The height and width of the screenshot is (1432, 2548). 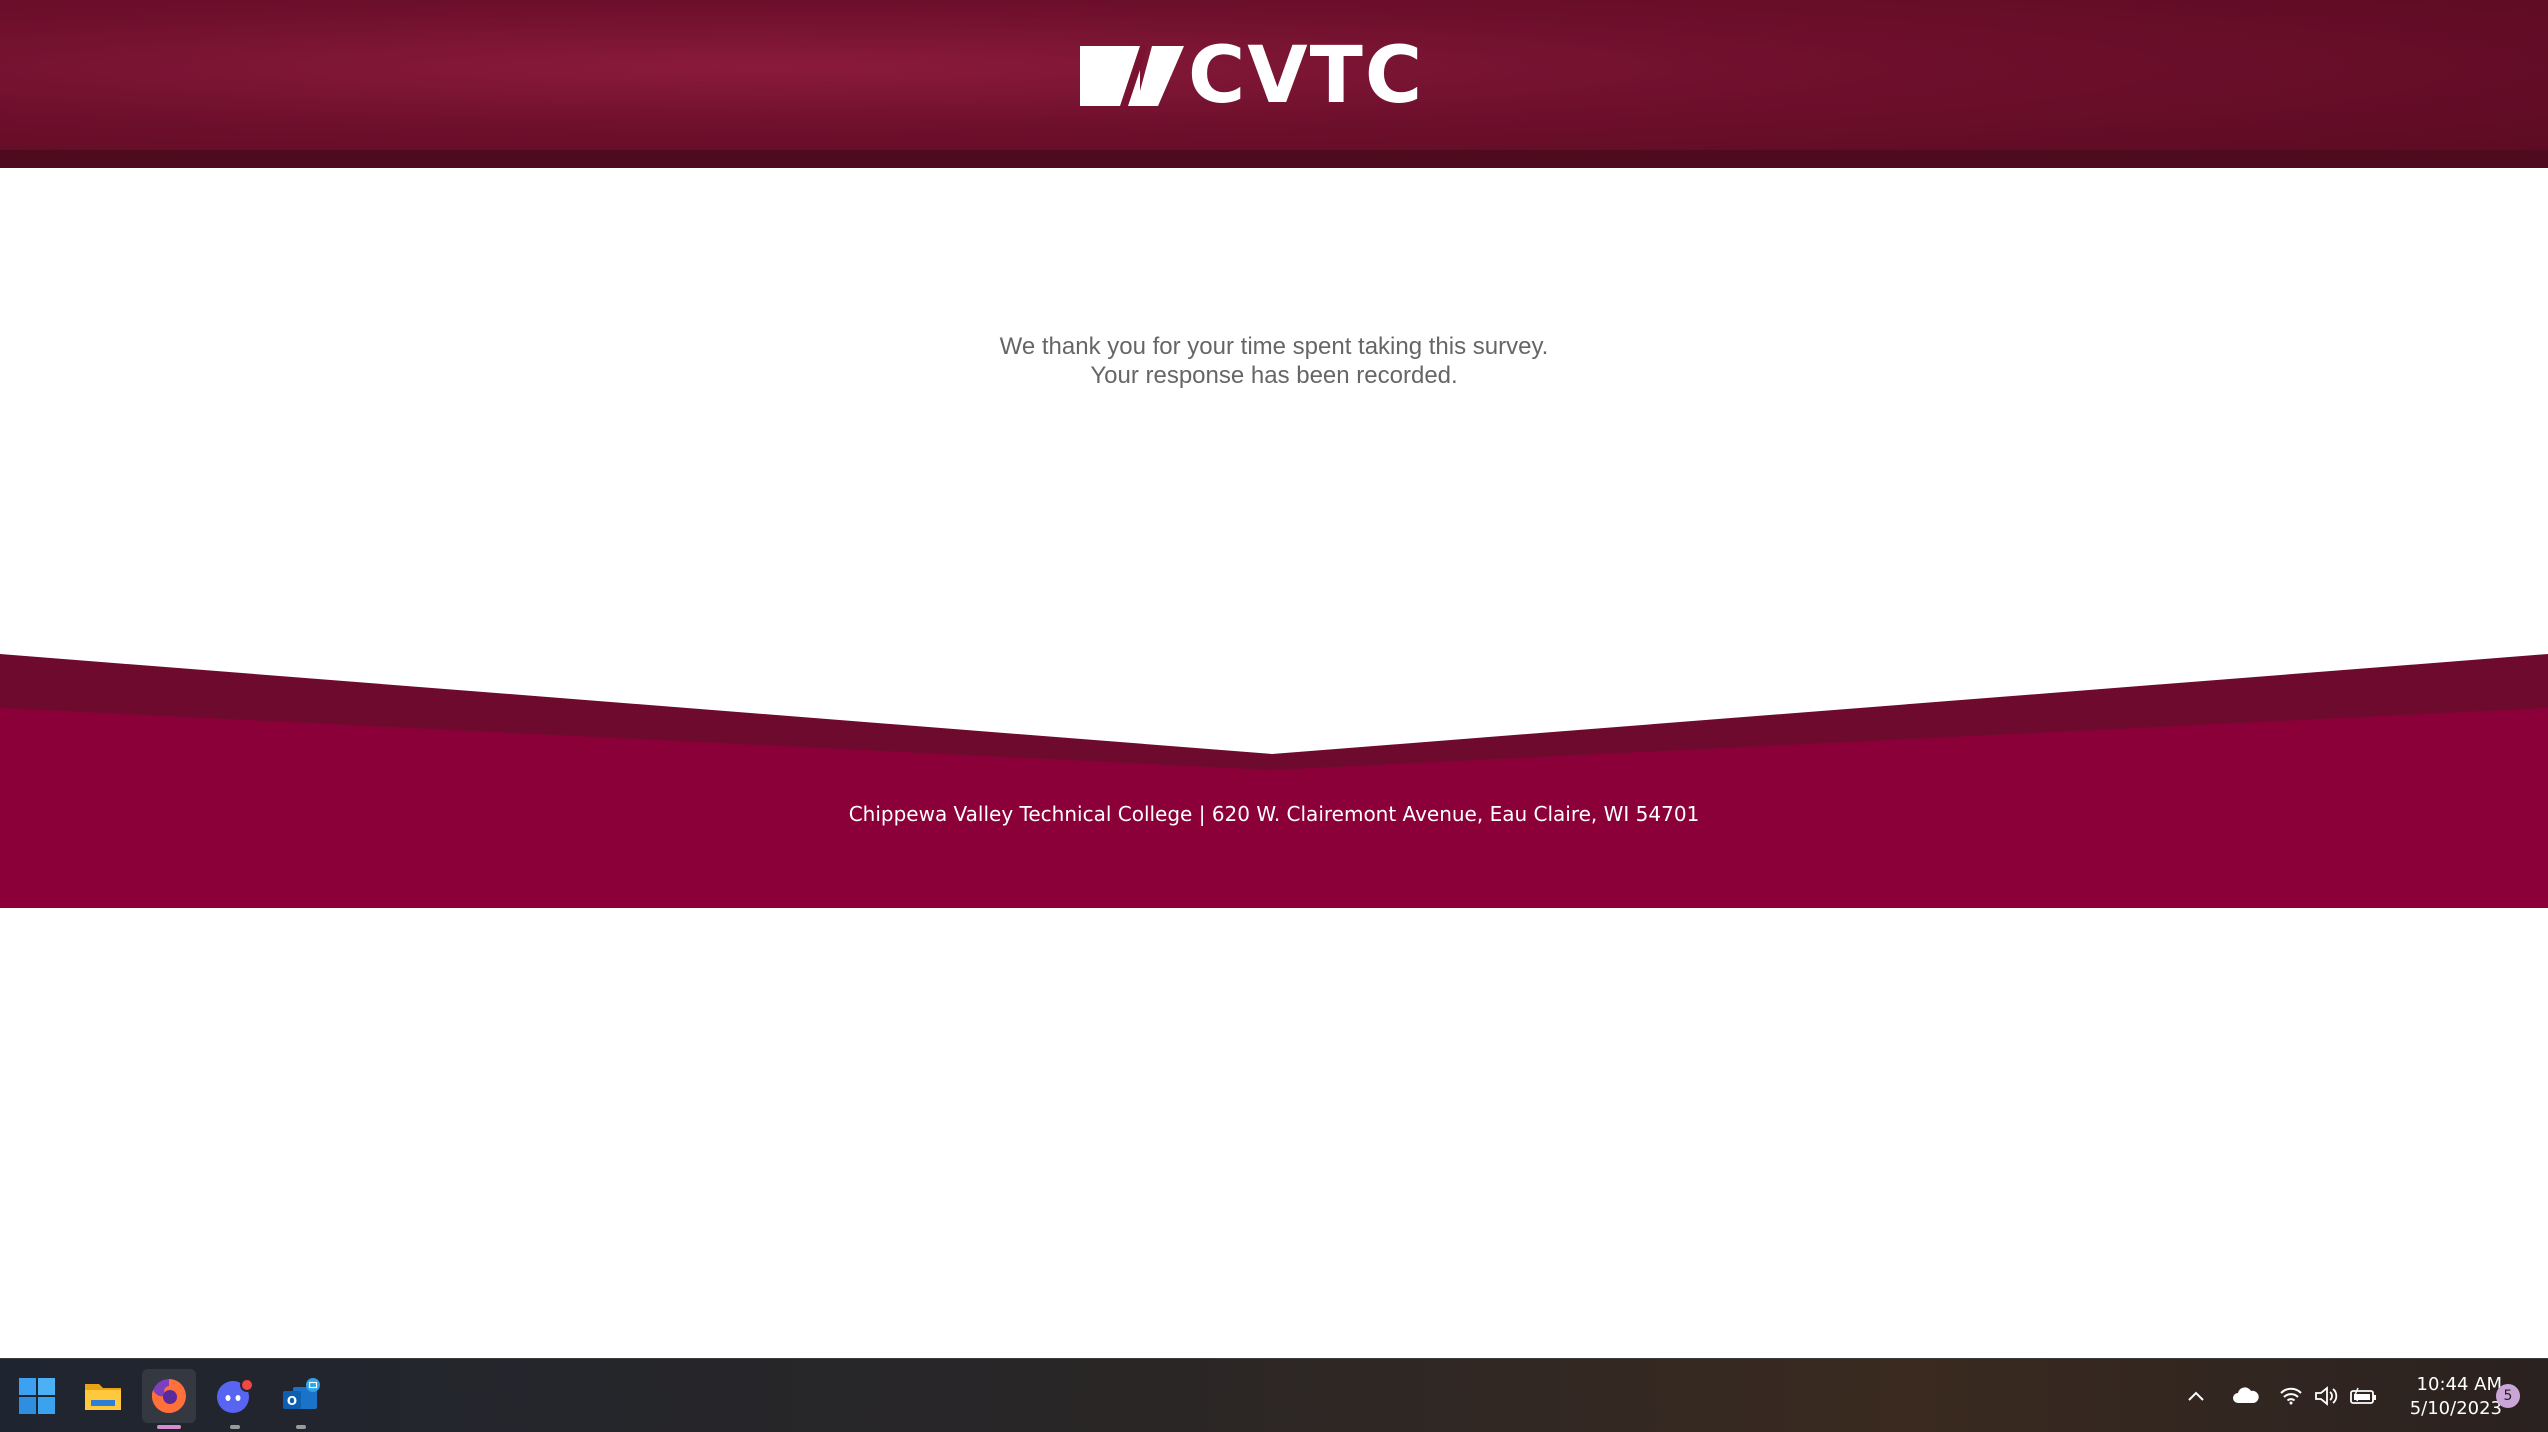 What do you see at coordinates (1132, 76) in the screenshot?
I see `cvtc-logo-mark-icon` at bounding box center [1132, 76].